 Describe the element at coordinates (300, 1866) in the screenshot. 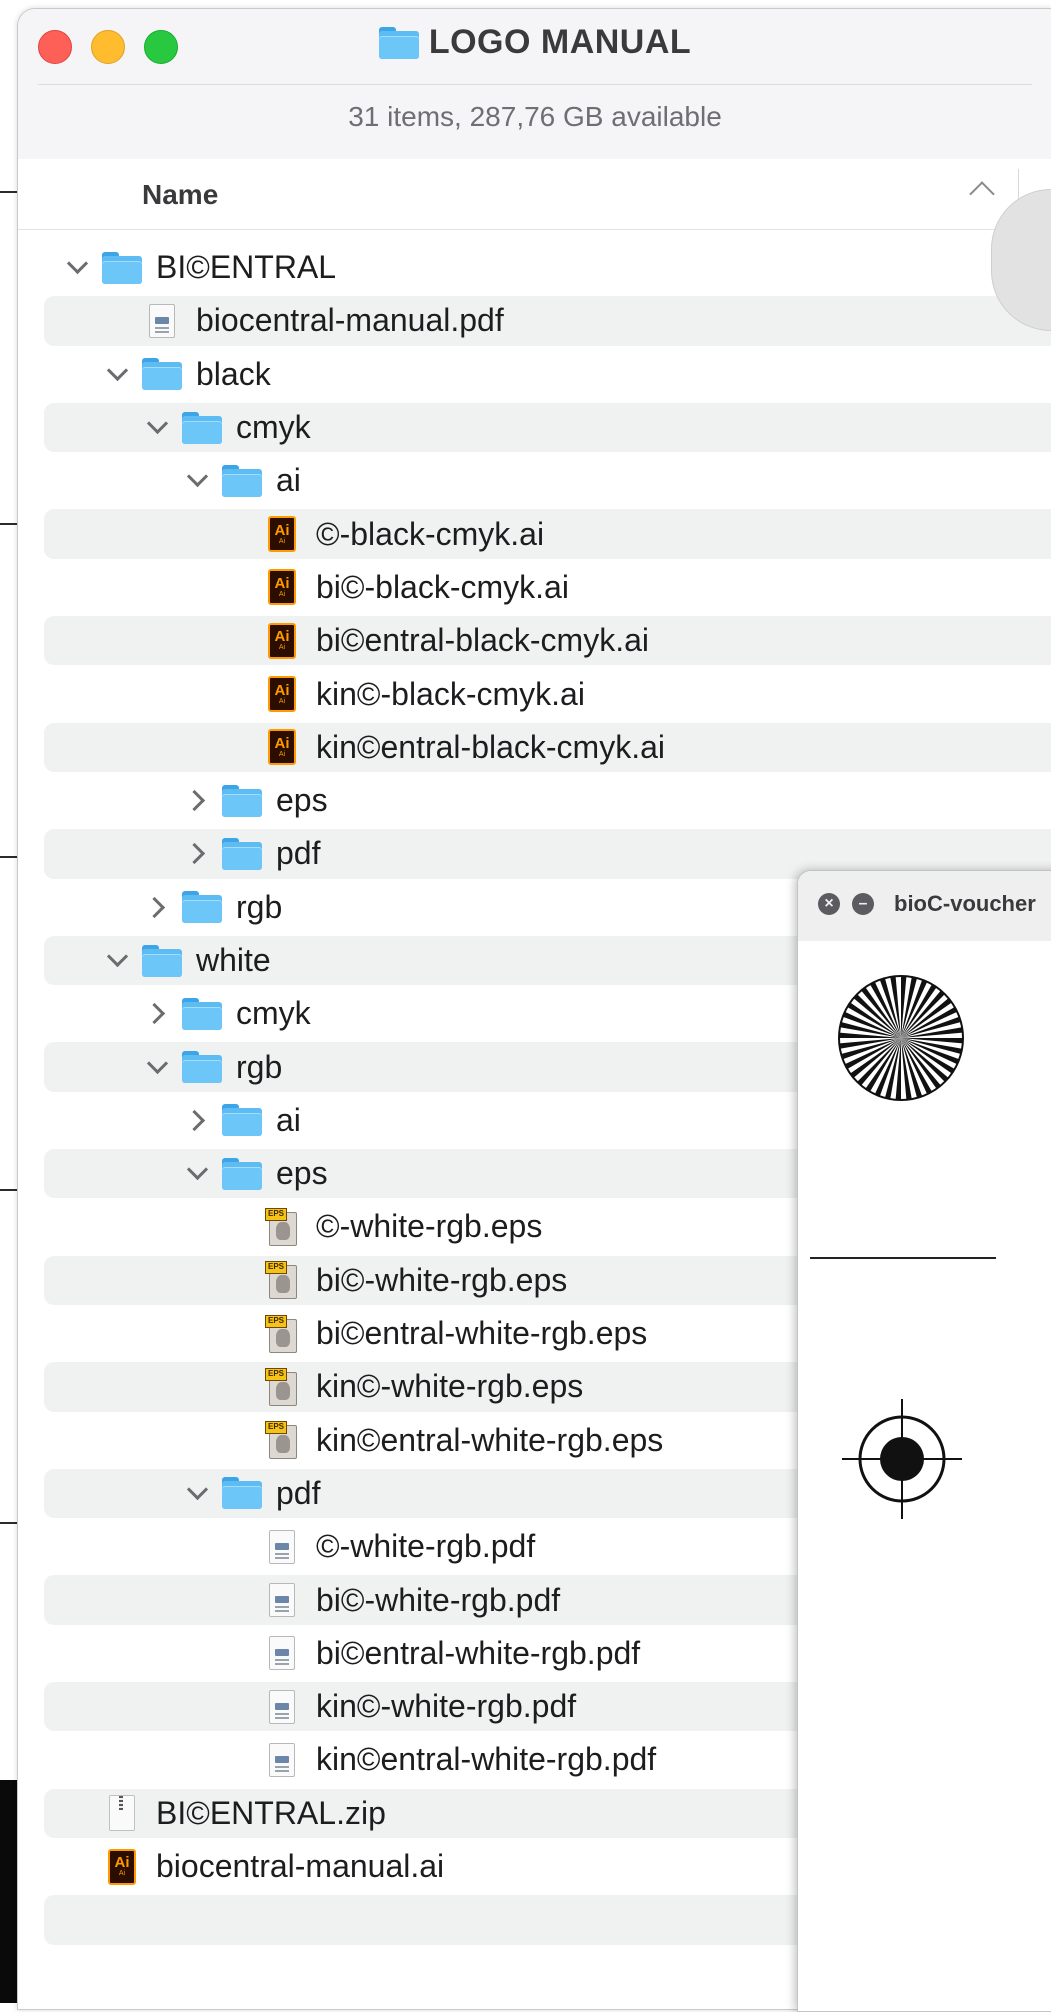

I see `item-name: biocentral-manual.ai` at that location.